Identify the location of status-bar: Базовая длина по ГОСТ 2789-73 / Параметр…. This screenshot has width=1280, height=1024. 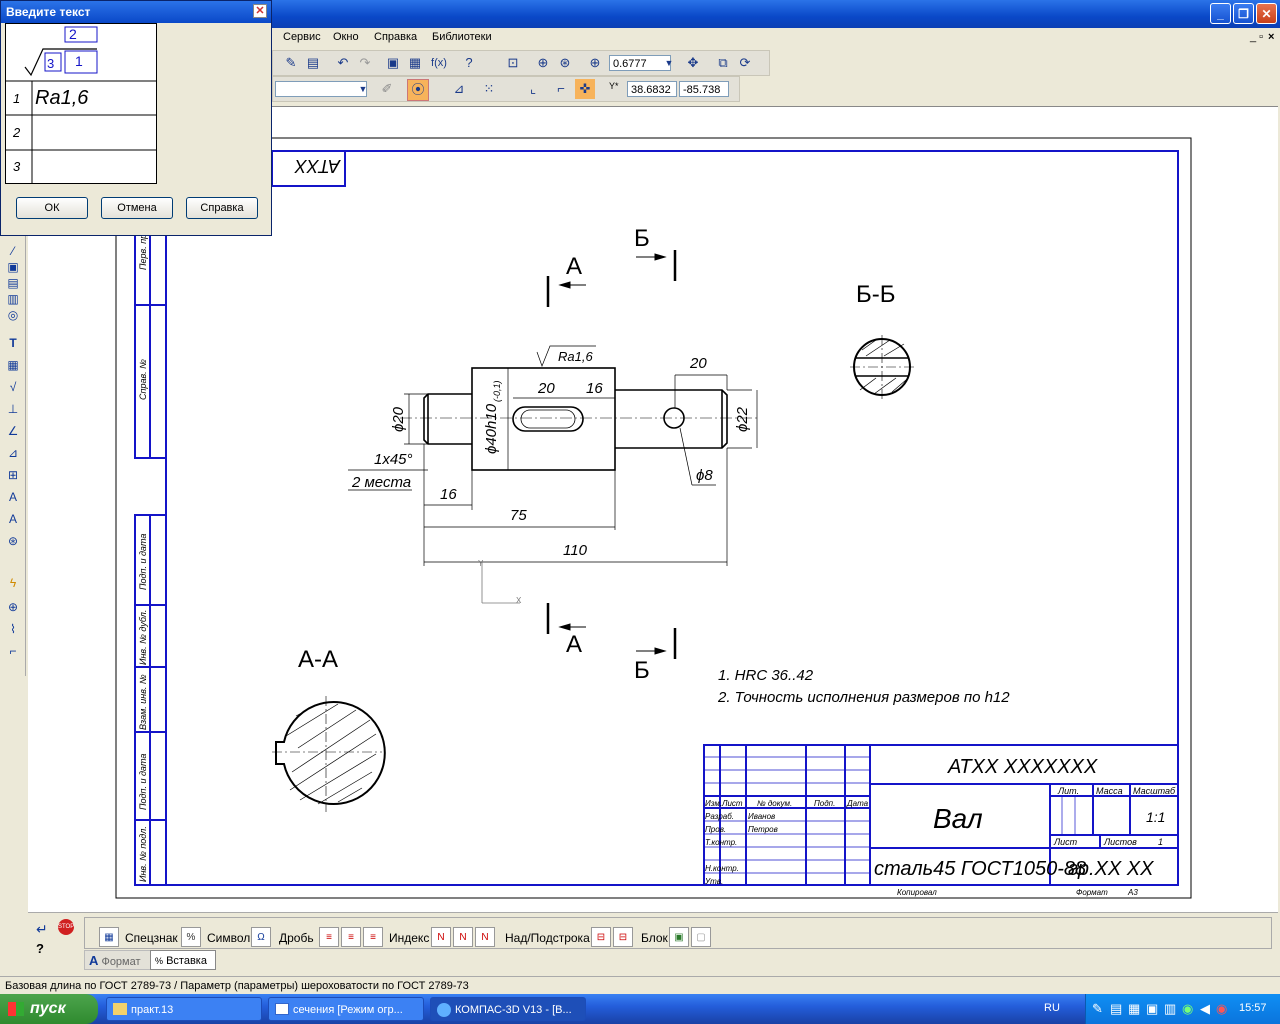
(640, 985).